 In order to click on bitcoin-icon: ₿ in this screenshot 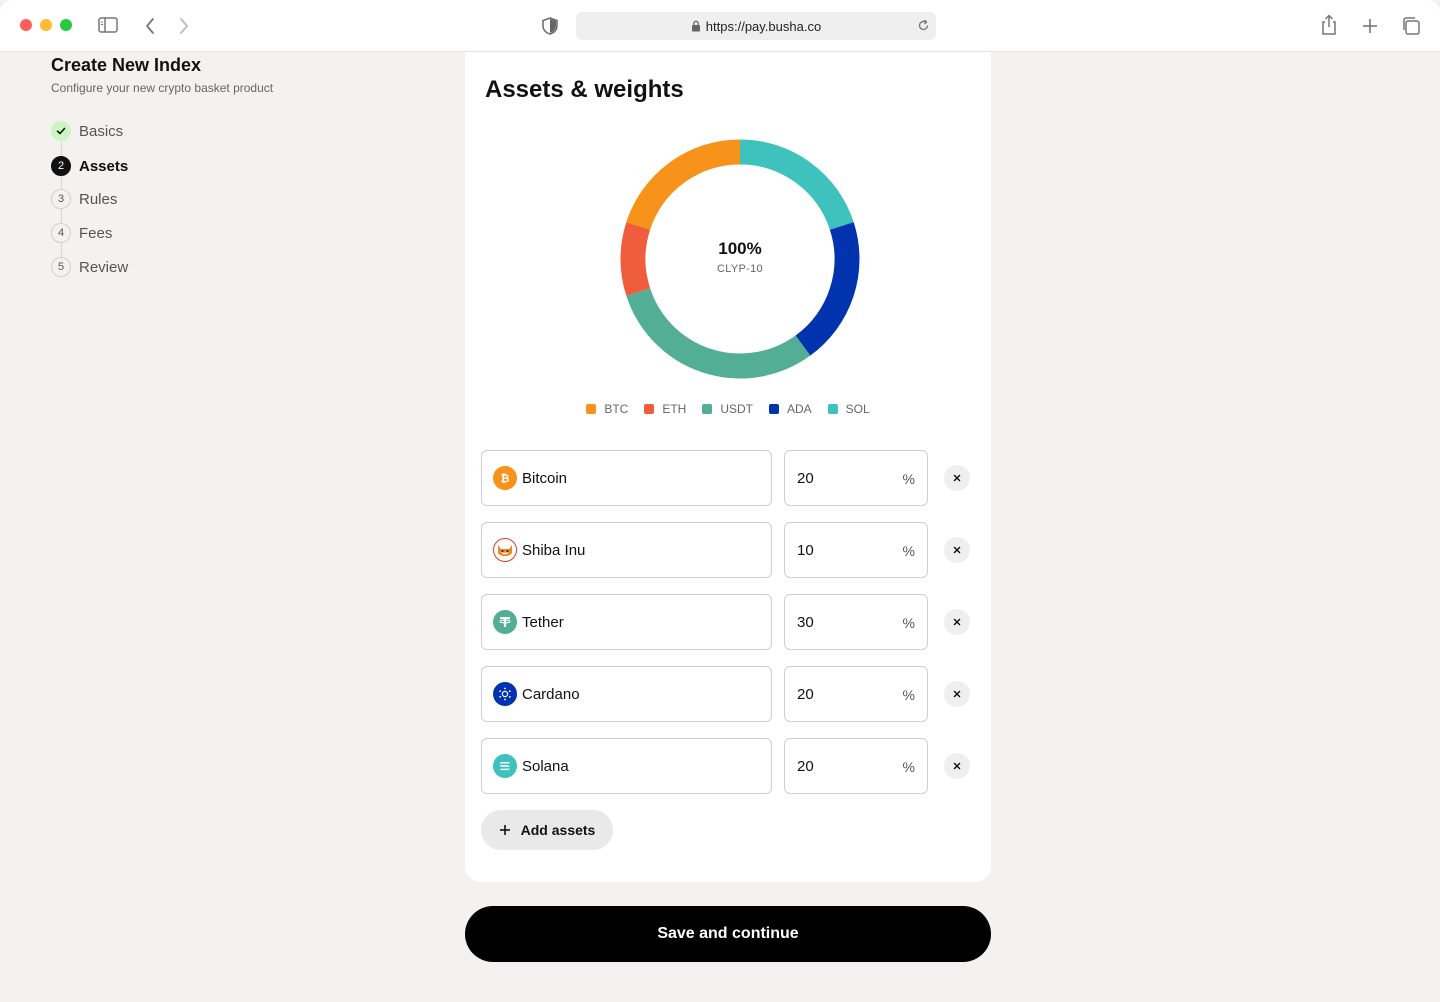, I will do `click(505, 478)`.